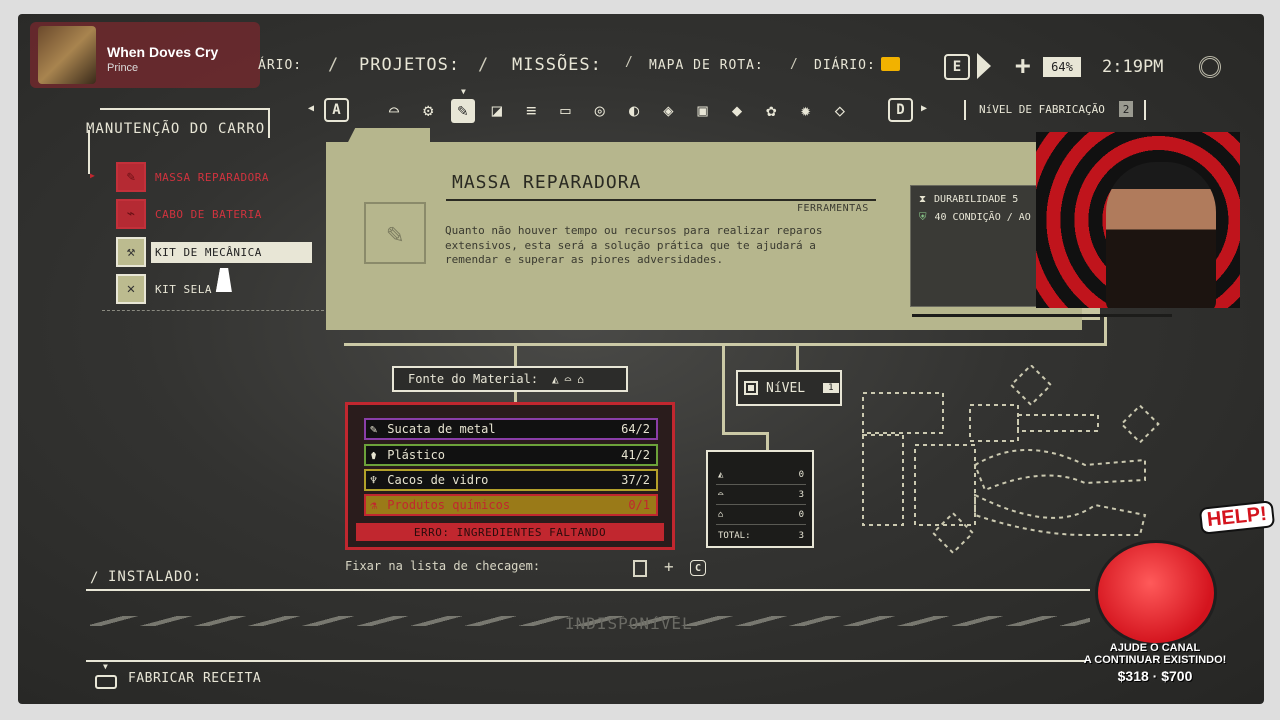 The image size is (1280, 720). I want to click on ingredient-row-missing: ⚗ Produtos químicos 0/1, so click(511, 505).